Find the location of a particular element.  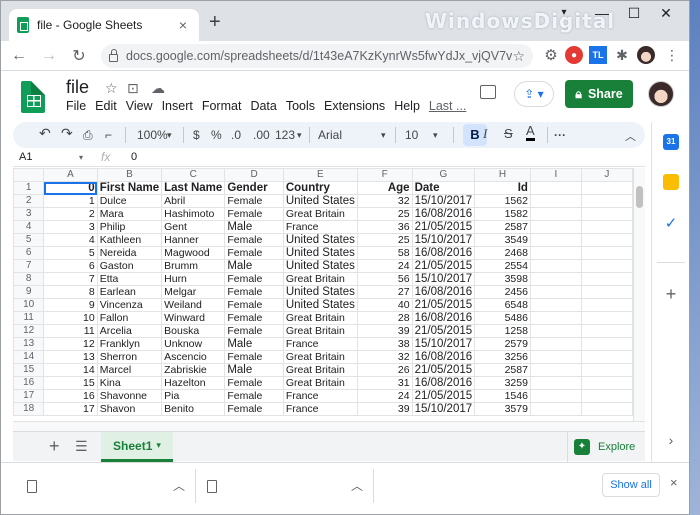

grid-cell: 58 is located at coordinates (384, 253).